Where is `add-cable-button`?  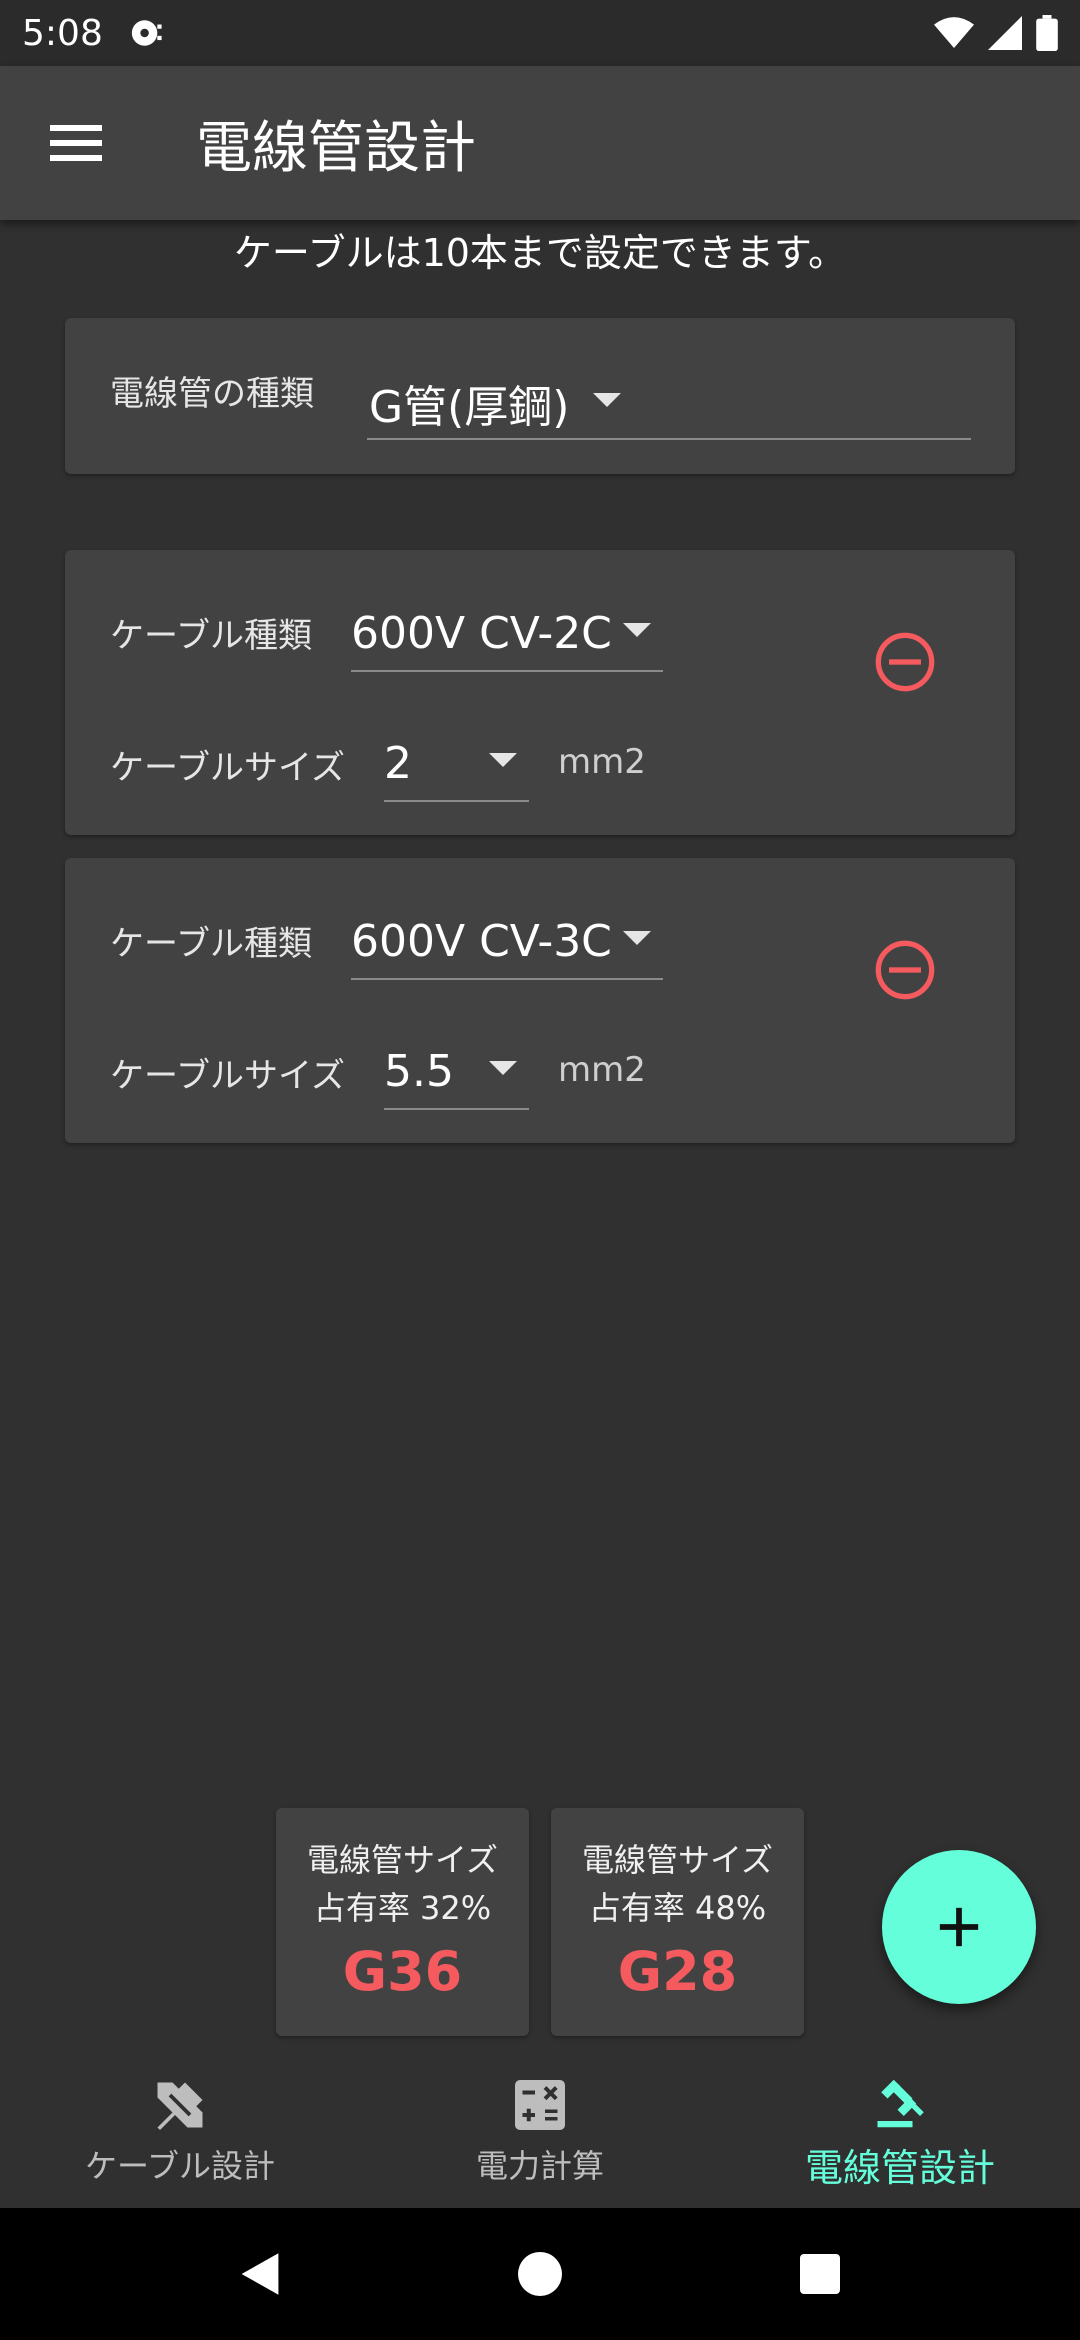 add-cable-button is located at coordinates (959, 1927).